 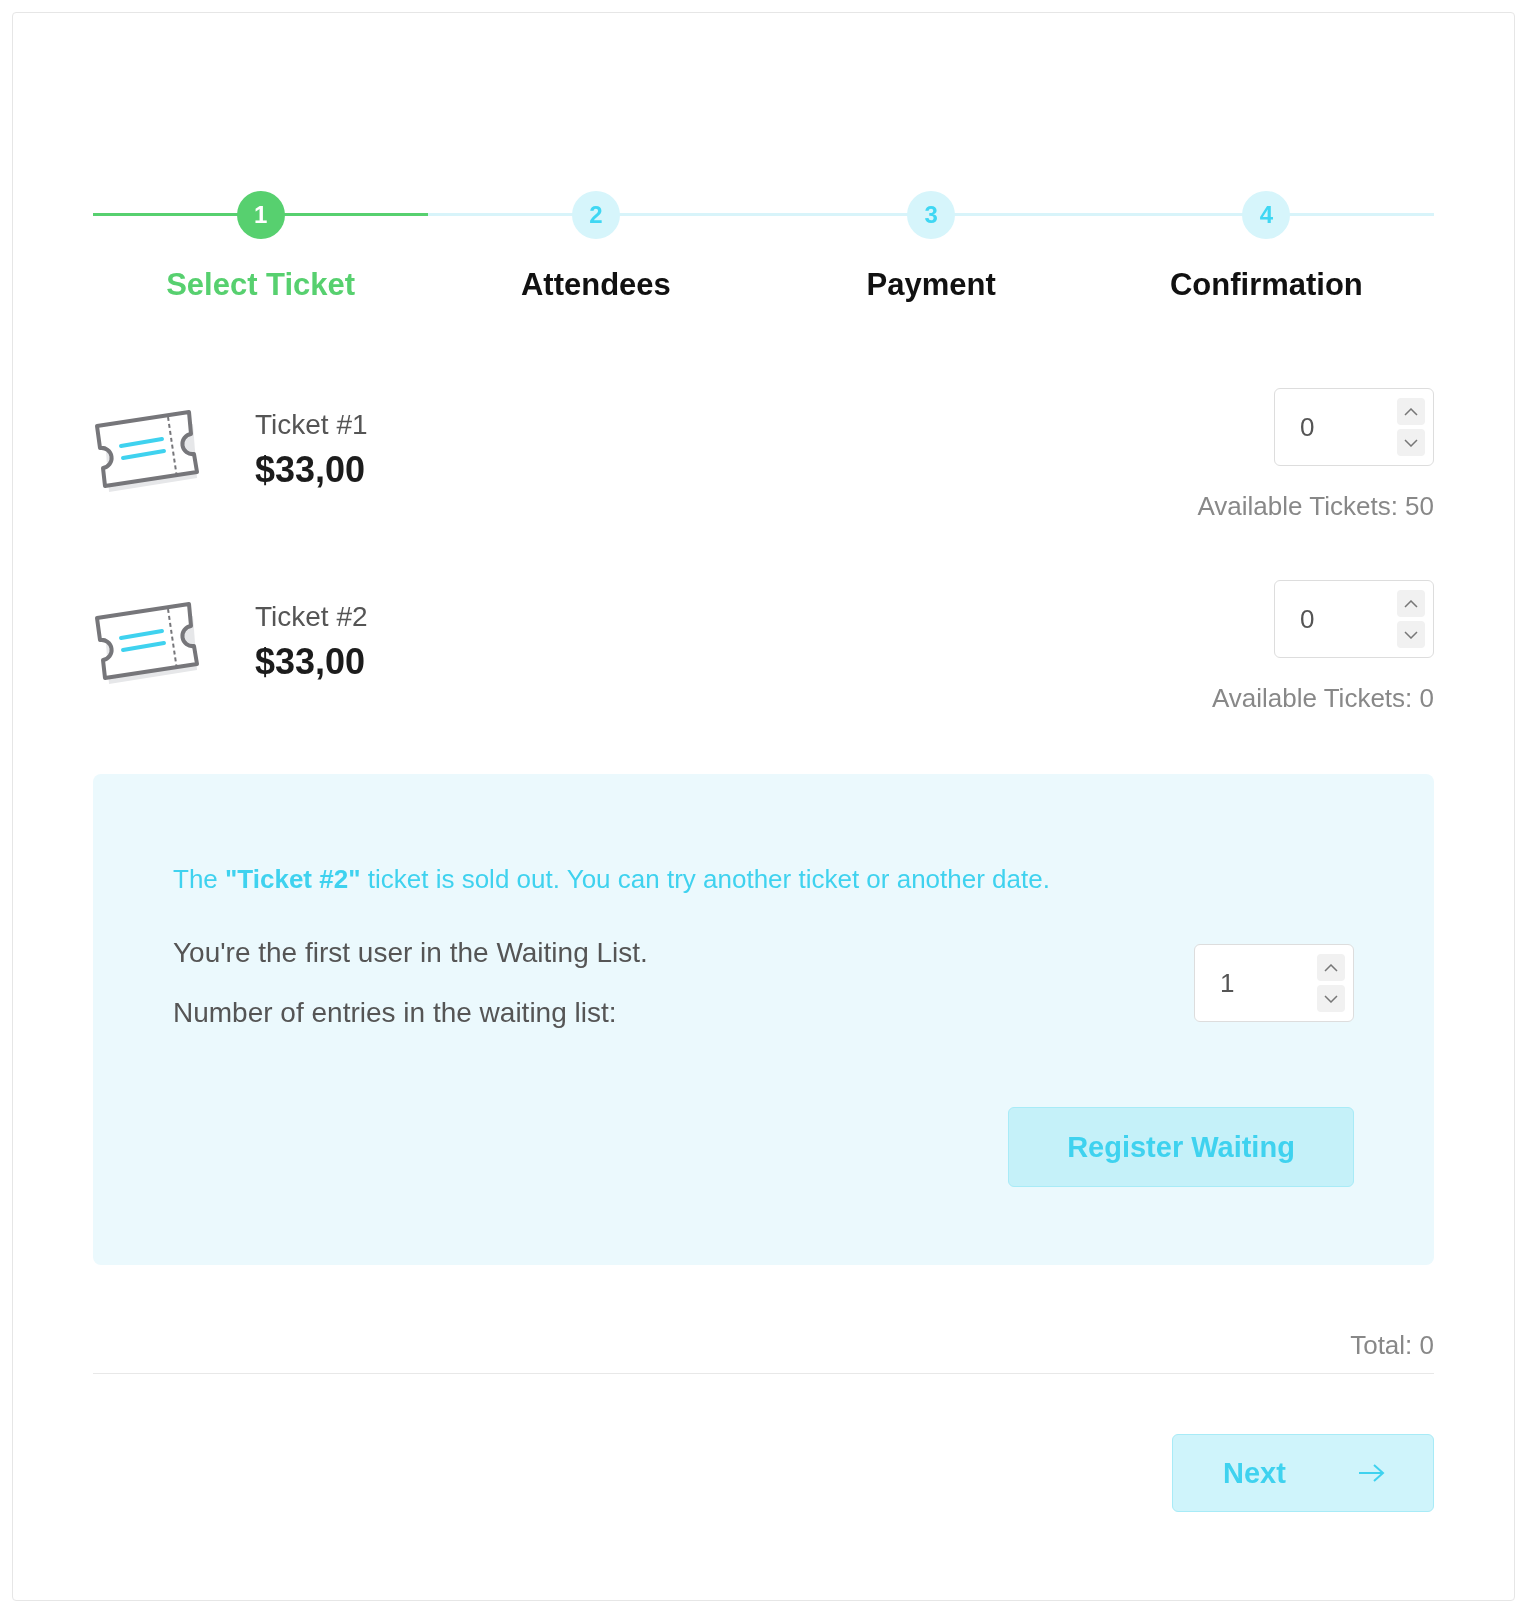 I want to click on step-label: Attendees, so click(x=595, y=285).